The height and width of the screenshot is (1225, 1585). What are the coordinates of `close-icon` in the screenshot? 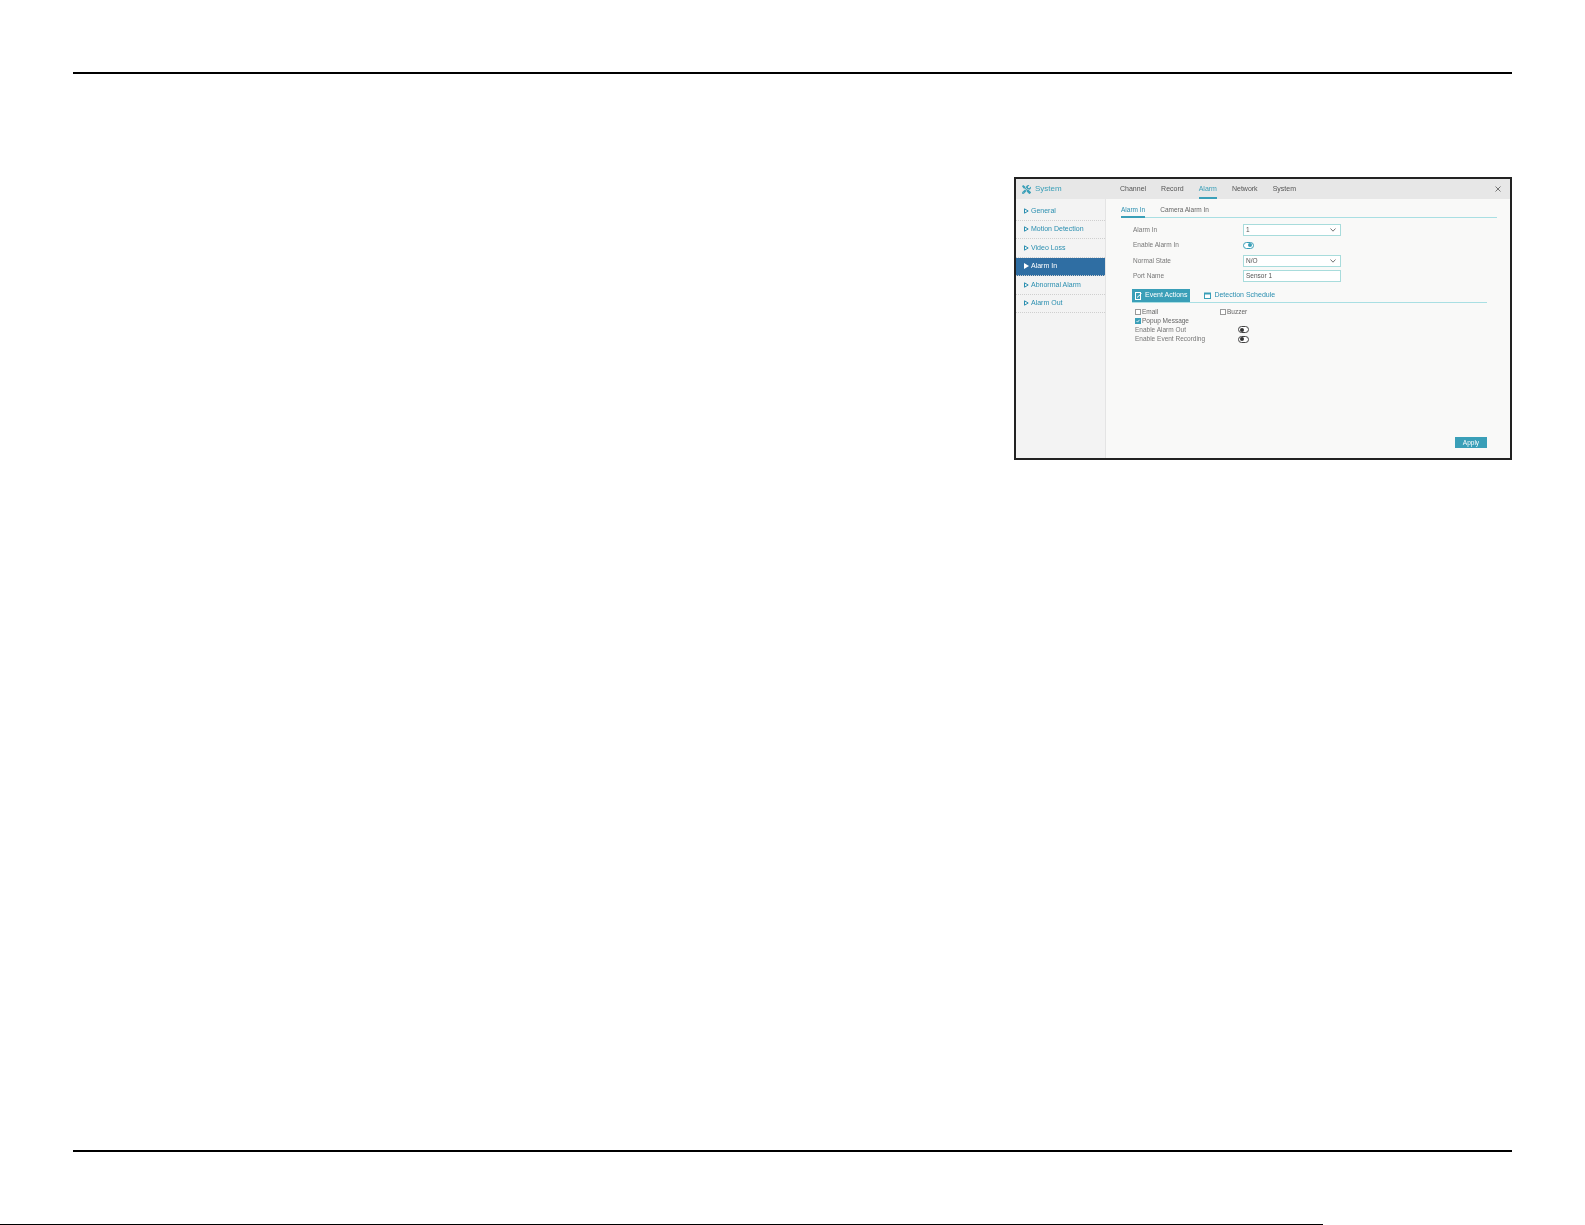 It's located at (1498, 189).